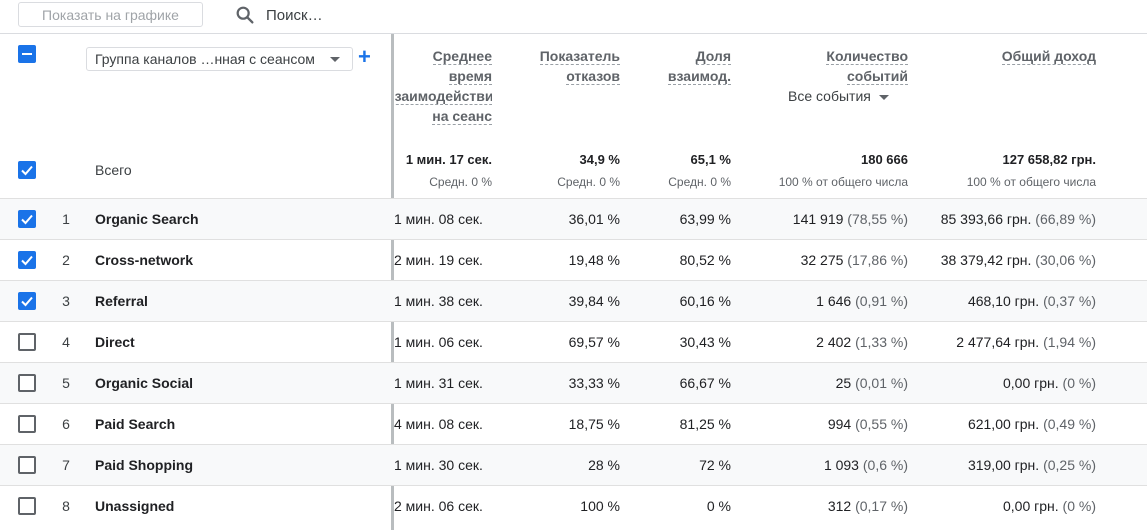 The height and width of the screenshot is (530, 1147). What do you see at coordinates (881, 342) in the screenshot?
I see `event-count-percent: (1,33 %)` at bounding box center [881, 342].